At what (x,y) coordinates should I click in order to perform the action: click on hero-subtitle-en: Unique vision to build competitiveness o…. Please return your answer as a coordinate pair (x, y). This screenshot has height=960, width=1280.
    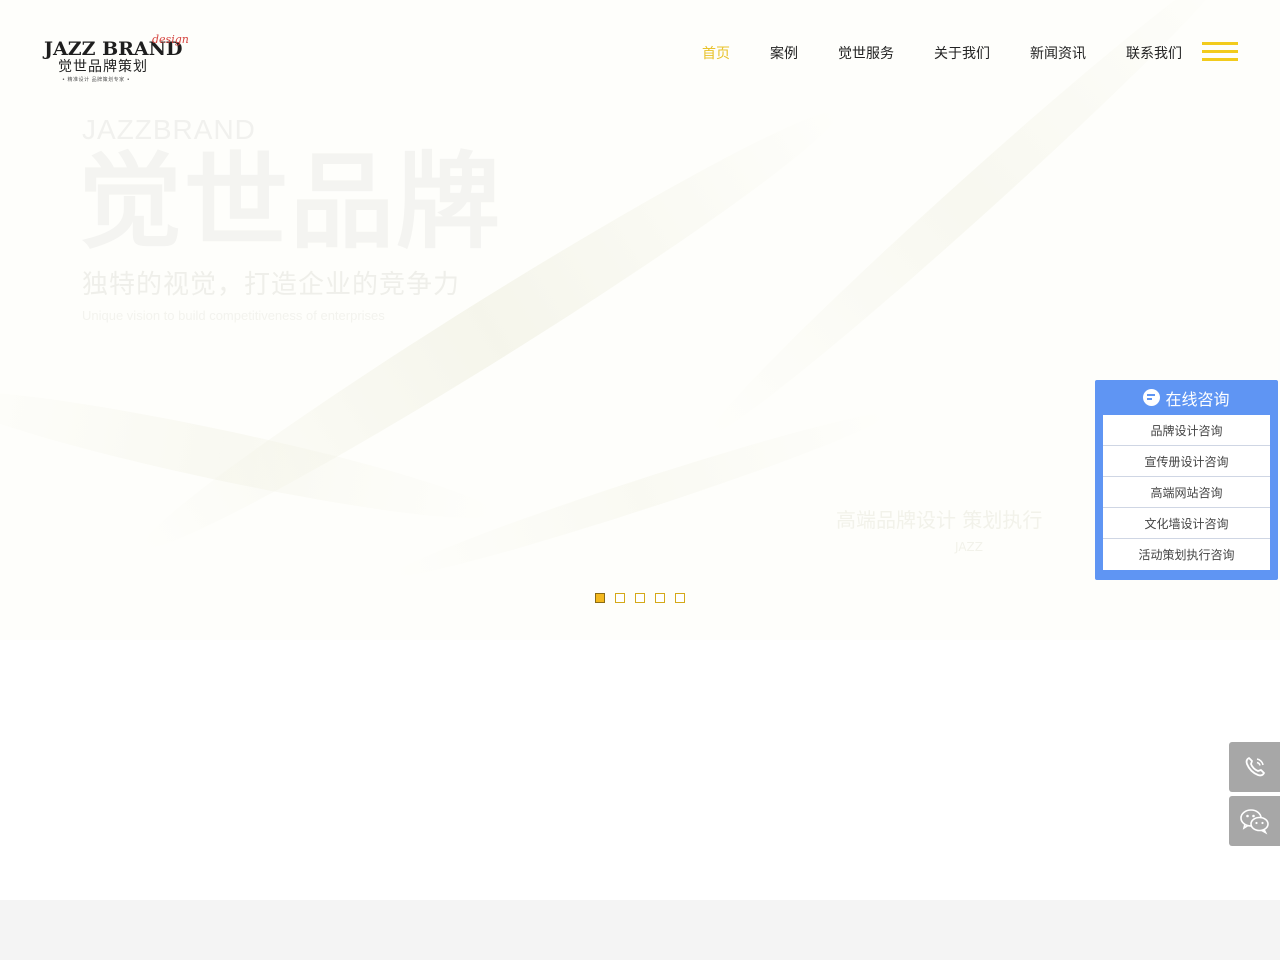
    Looking at the image, I should click on (233, 315).